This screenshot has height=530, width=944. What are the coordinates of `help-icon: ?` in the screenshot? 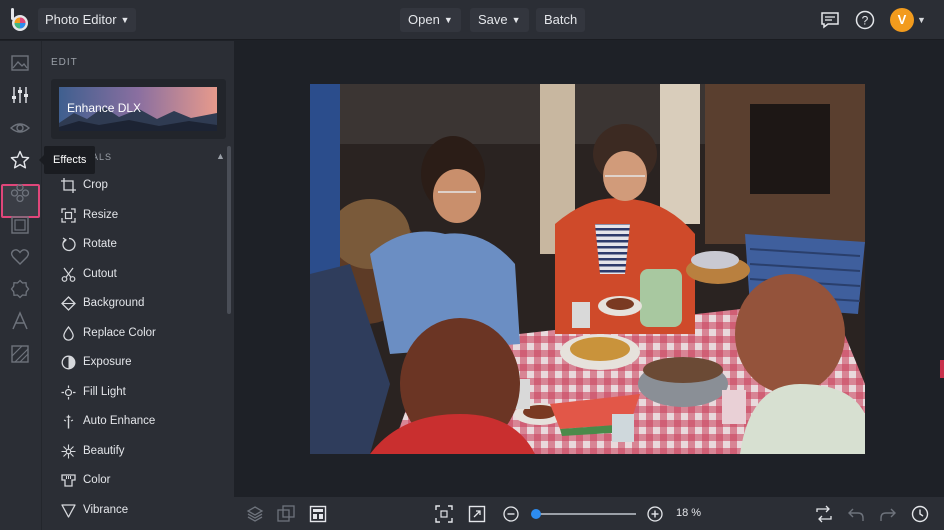 It's located at (865, 20).